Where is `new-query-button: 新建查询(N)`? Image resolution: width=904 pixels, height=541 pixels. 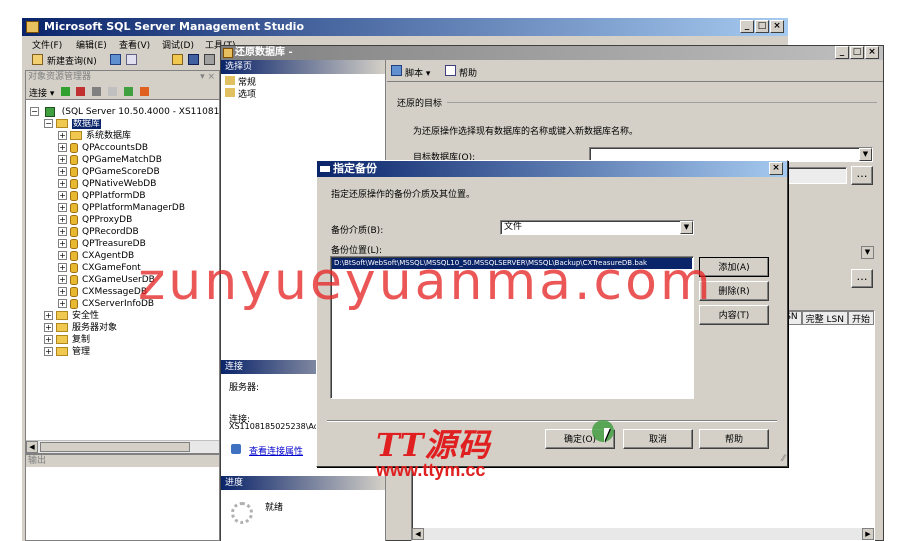 new-query-button: 新建查询(N) is located at coordinates (72, 60).